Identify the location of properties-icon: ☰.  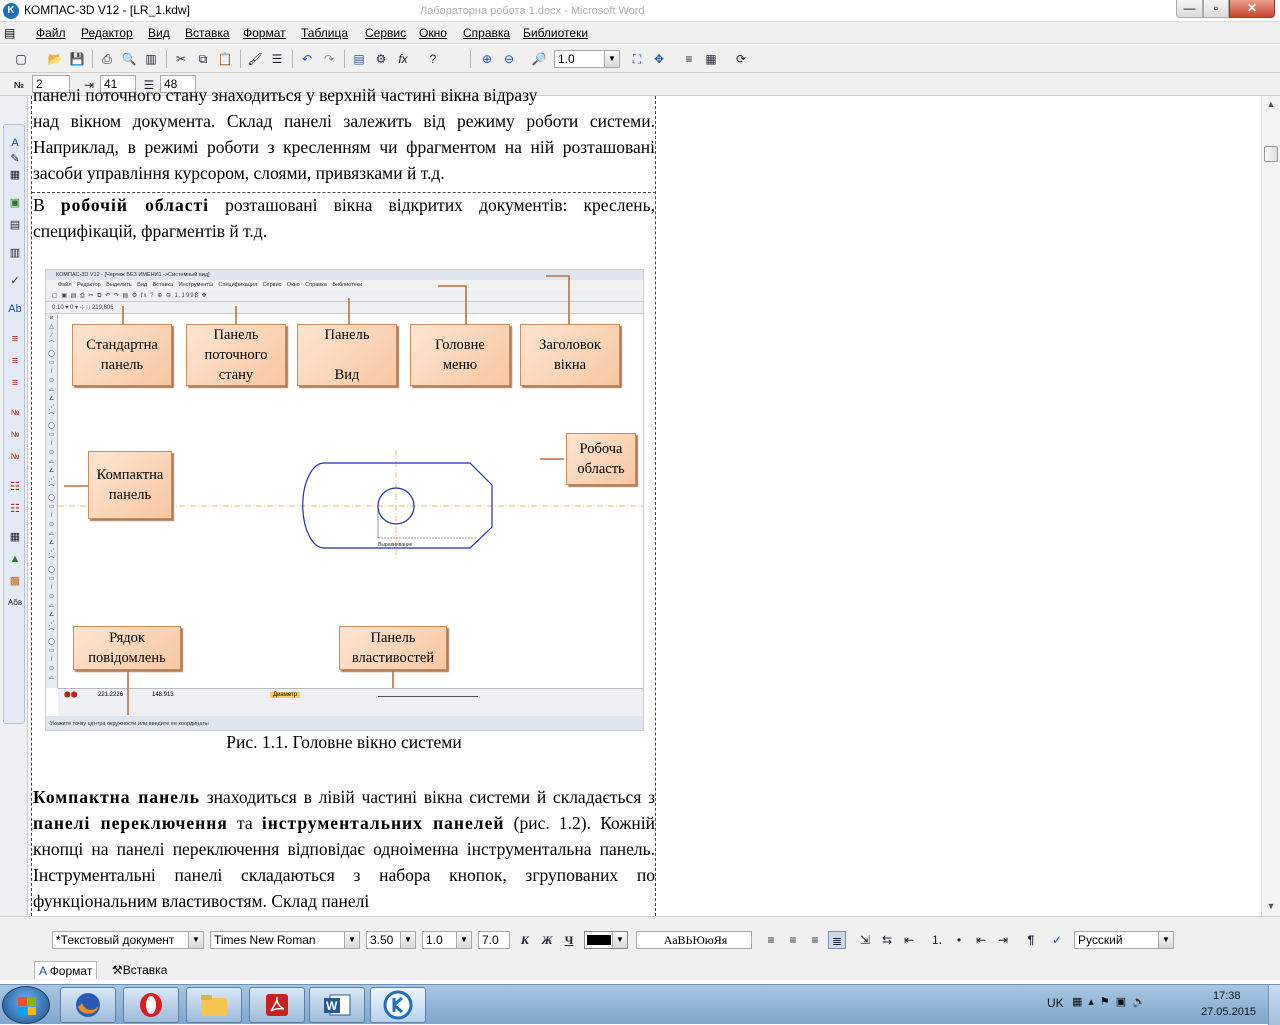
(277, 59).